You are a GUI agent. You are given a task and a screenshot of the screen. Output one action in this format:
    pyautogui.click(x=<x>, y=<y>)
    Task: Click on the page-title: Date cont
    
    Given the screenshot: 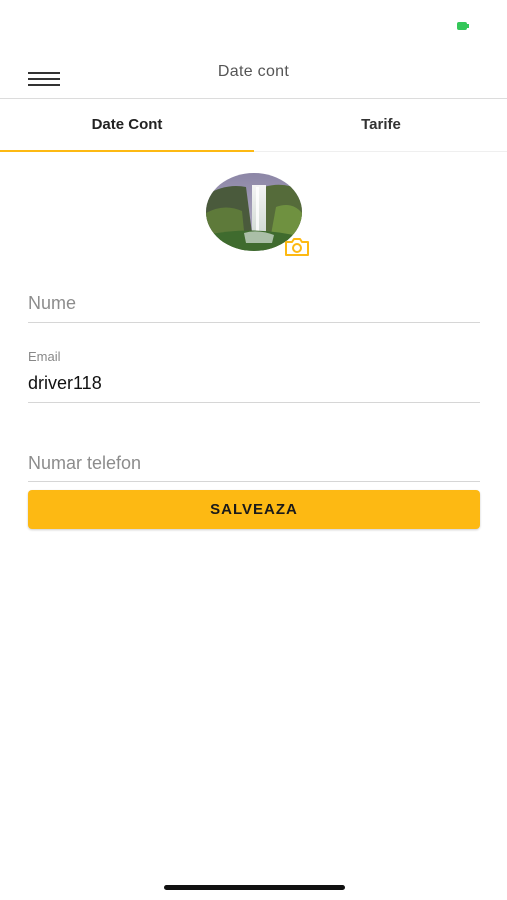 What is the action you would take?
    pyautogui.click(x=253, y=71)
    